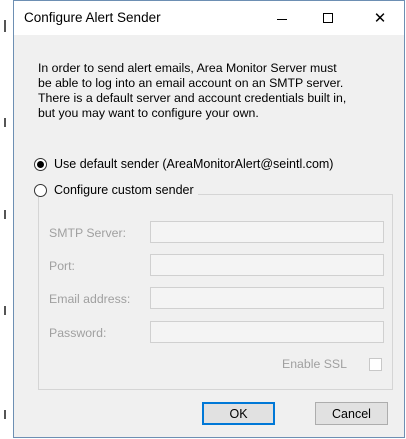 The image size is (406, 439). Describe the element at coordinates (314, 364) in the screenshot. I see `enable-ssl-label: Enable SSL` at that location.